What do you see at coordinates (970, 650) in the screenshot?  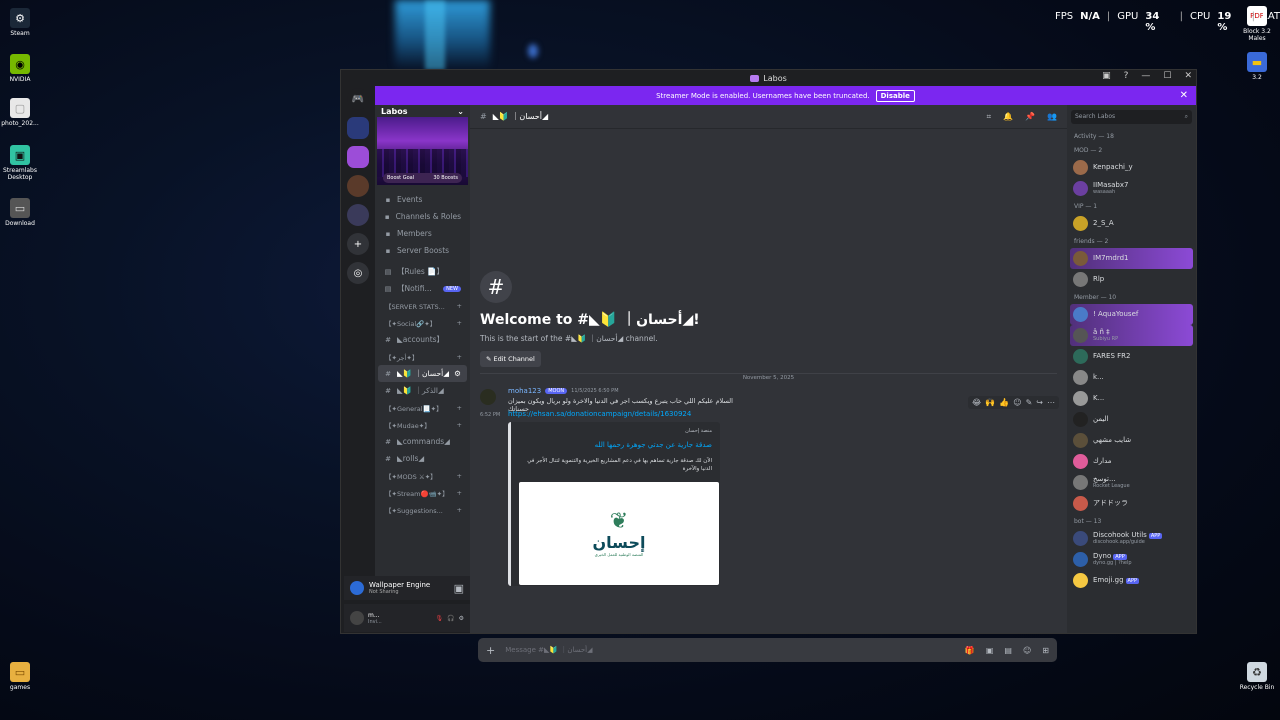 I see `gift-icon: 🎁` at bounding box center [970, 650].